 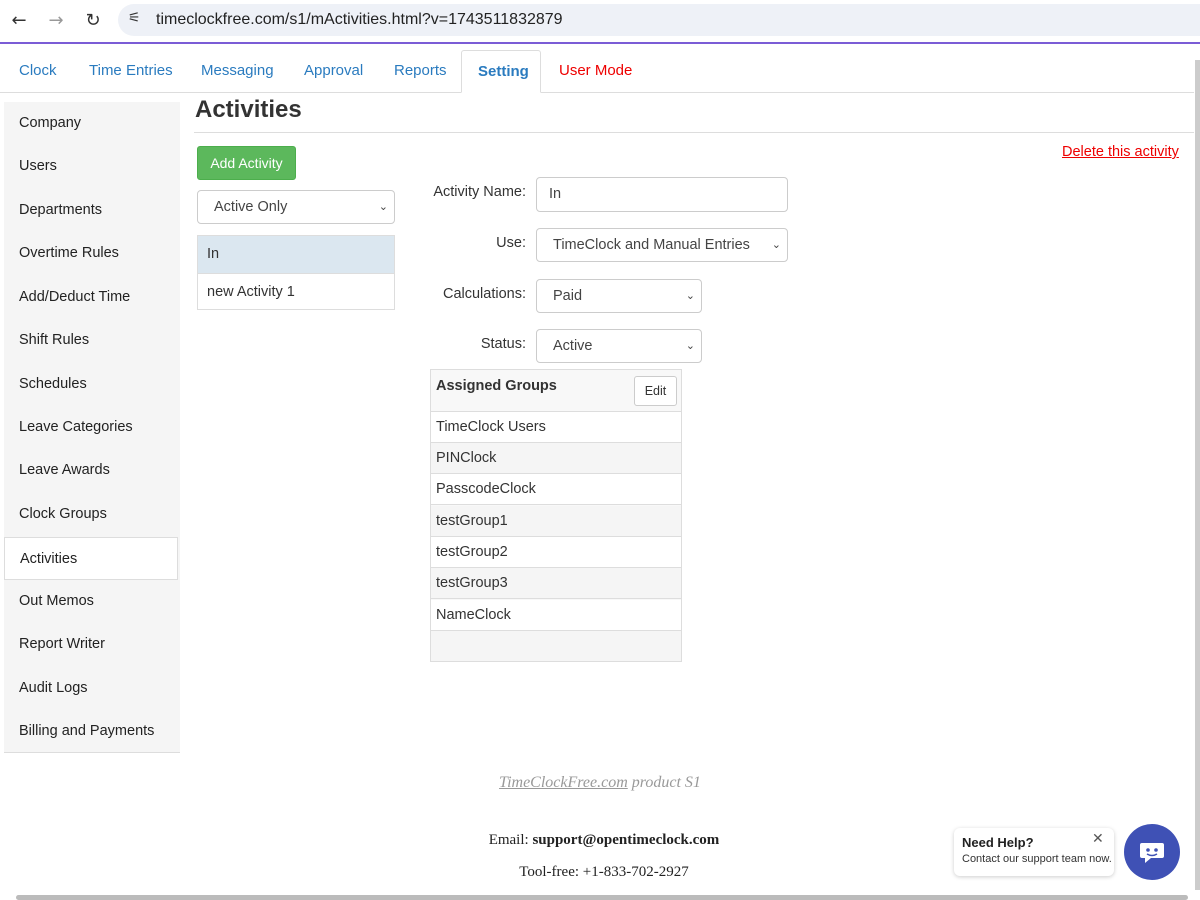 I want to click on assigned-groups-header: Assigned Groups Edit, so click(x=556, y=391).